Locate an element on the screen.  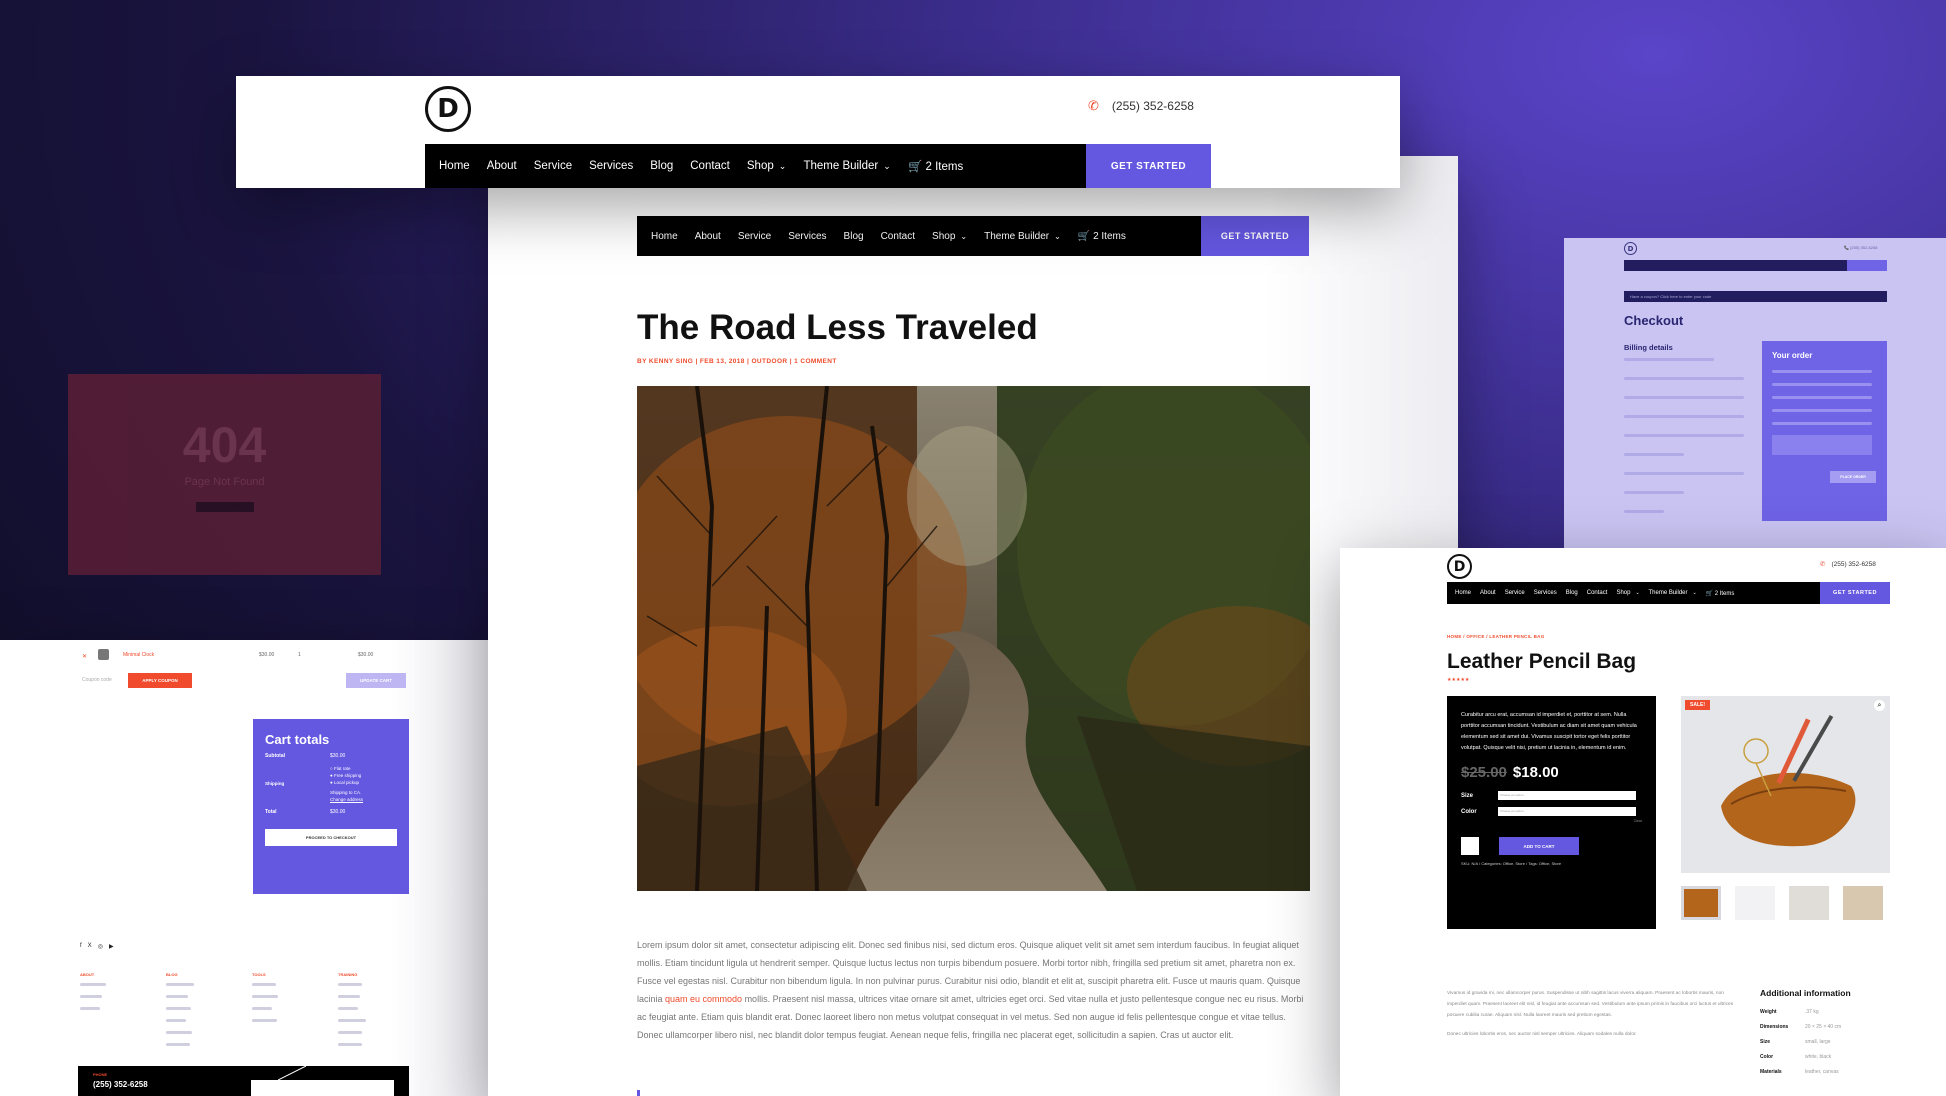
coupon-input: Coupon code is located at coordinates (97, 680).